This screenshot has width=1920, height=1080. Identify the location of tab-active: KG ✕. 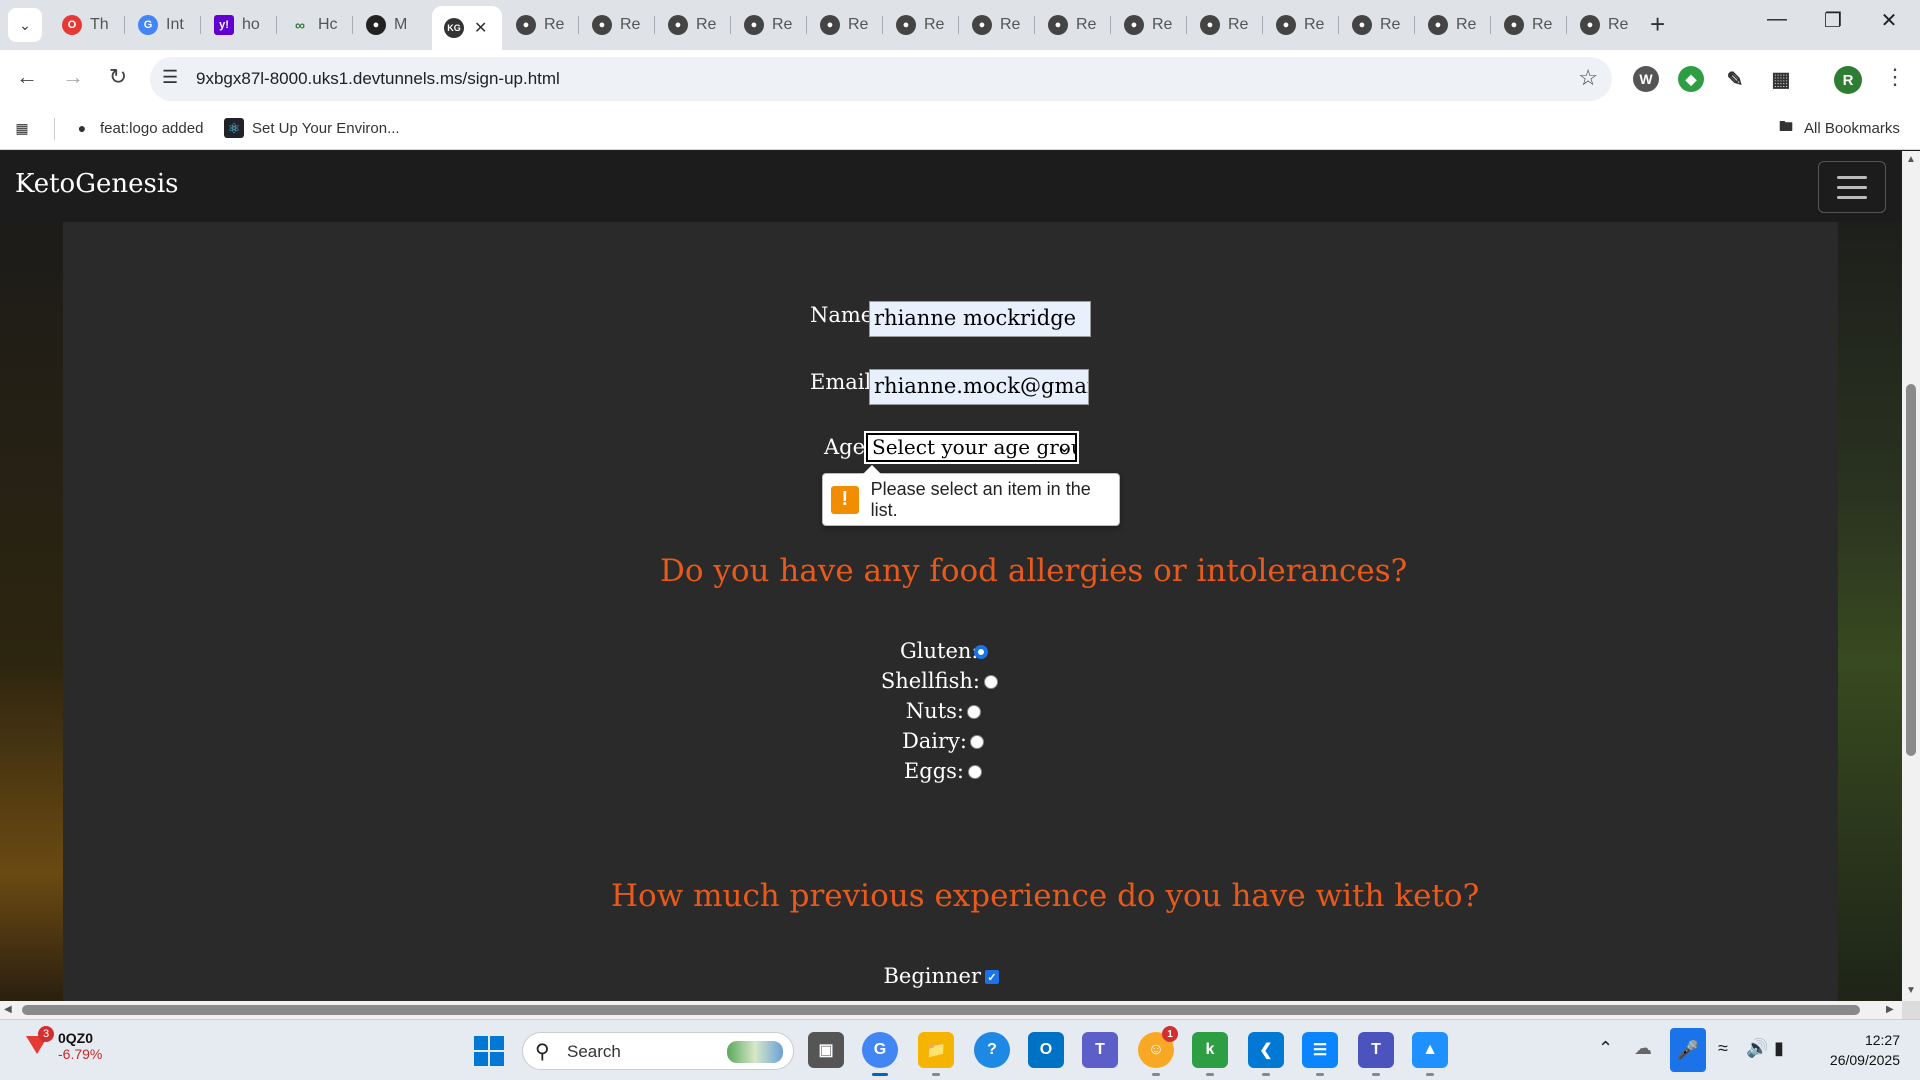
(467, 28).